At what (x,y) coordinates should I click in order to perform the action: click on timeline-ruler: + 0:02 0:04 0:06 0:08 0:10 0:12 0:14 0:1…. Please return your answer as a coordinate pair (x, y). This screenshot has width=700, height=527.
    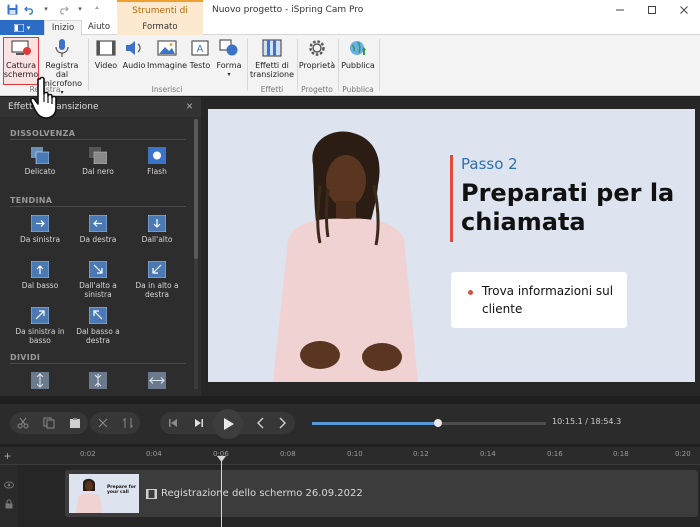
    Looking at the image, I should click on (350, 456).